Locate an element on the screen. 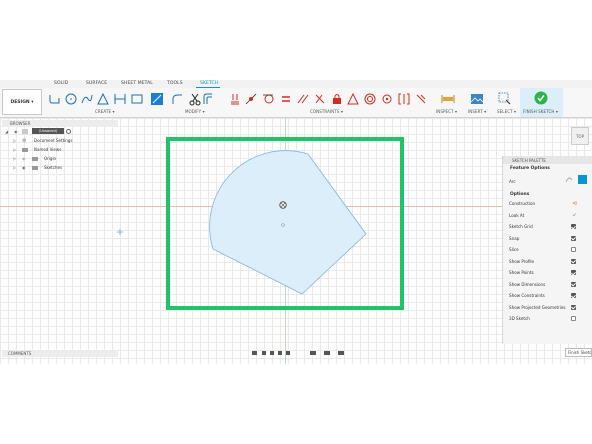 The image size is (592, 444). fix-constraint-icon is located at coordinates (337, 99).